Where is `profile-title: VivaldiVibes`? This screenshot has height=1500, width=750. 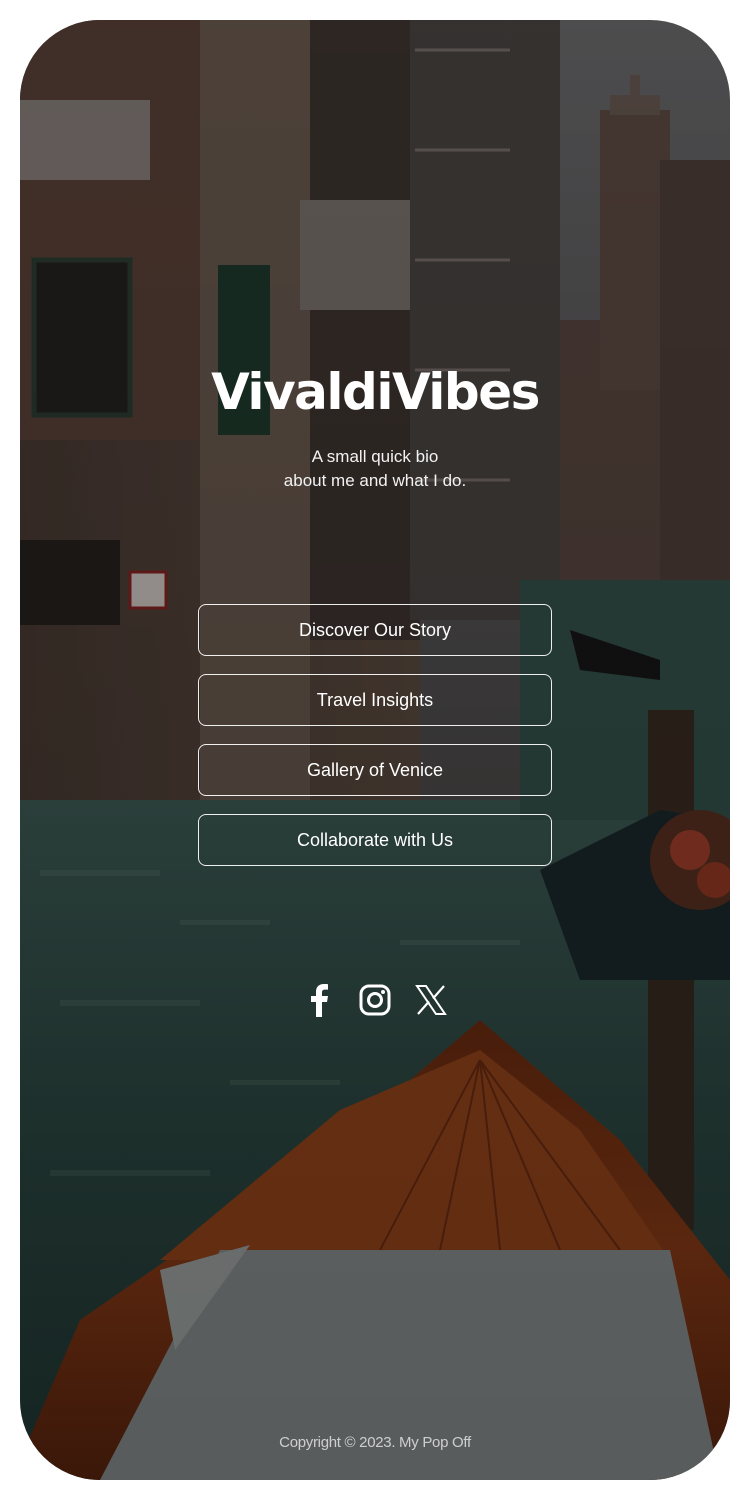
profile-title: VivaldiVibes is located at coordinates (375, 392).